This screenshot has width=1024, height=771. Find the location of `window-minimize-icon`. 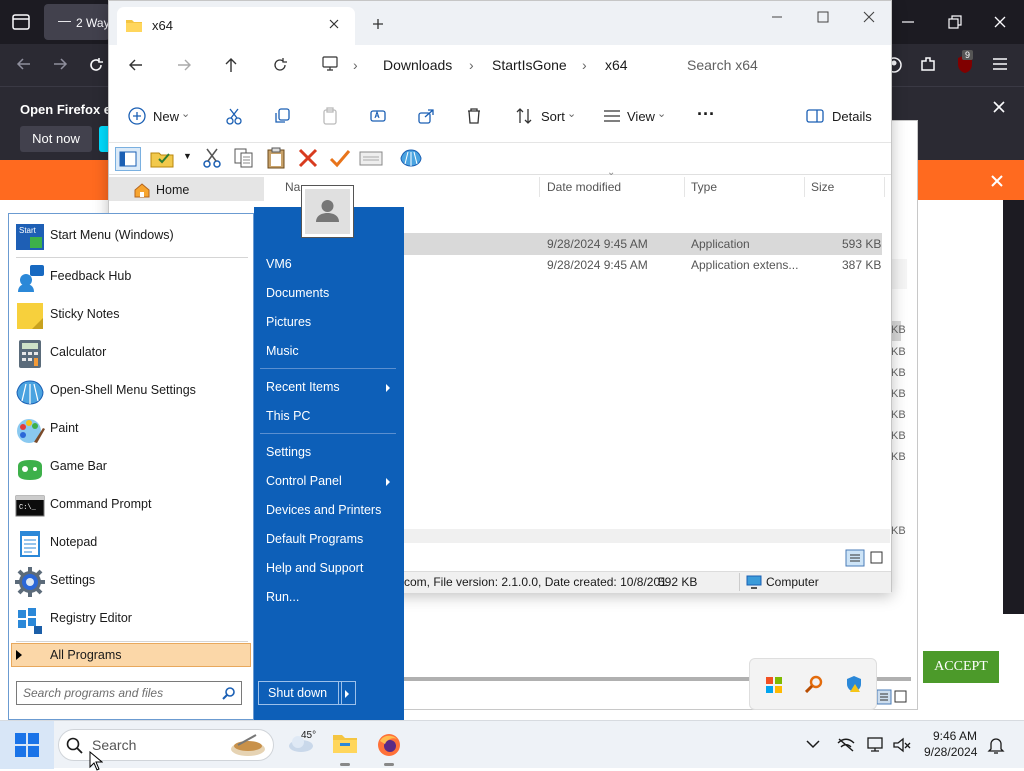

window-minimize-icon is located at coordinates (777, 17).